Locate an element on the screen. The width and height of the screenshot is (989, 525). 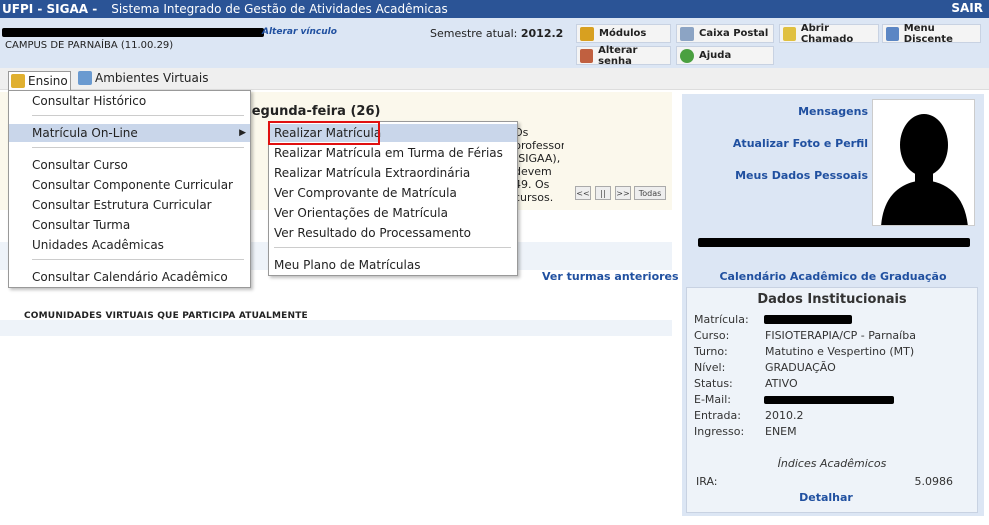
semester-value: 2012.2 is located at coordinates (542, 33).